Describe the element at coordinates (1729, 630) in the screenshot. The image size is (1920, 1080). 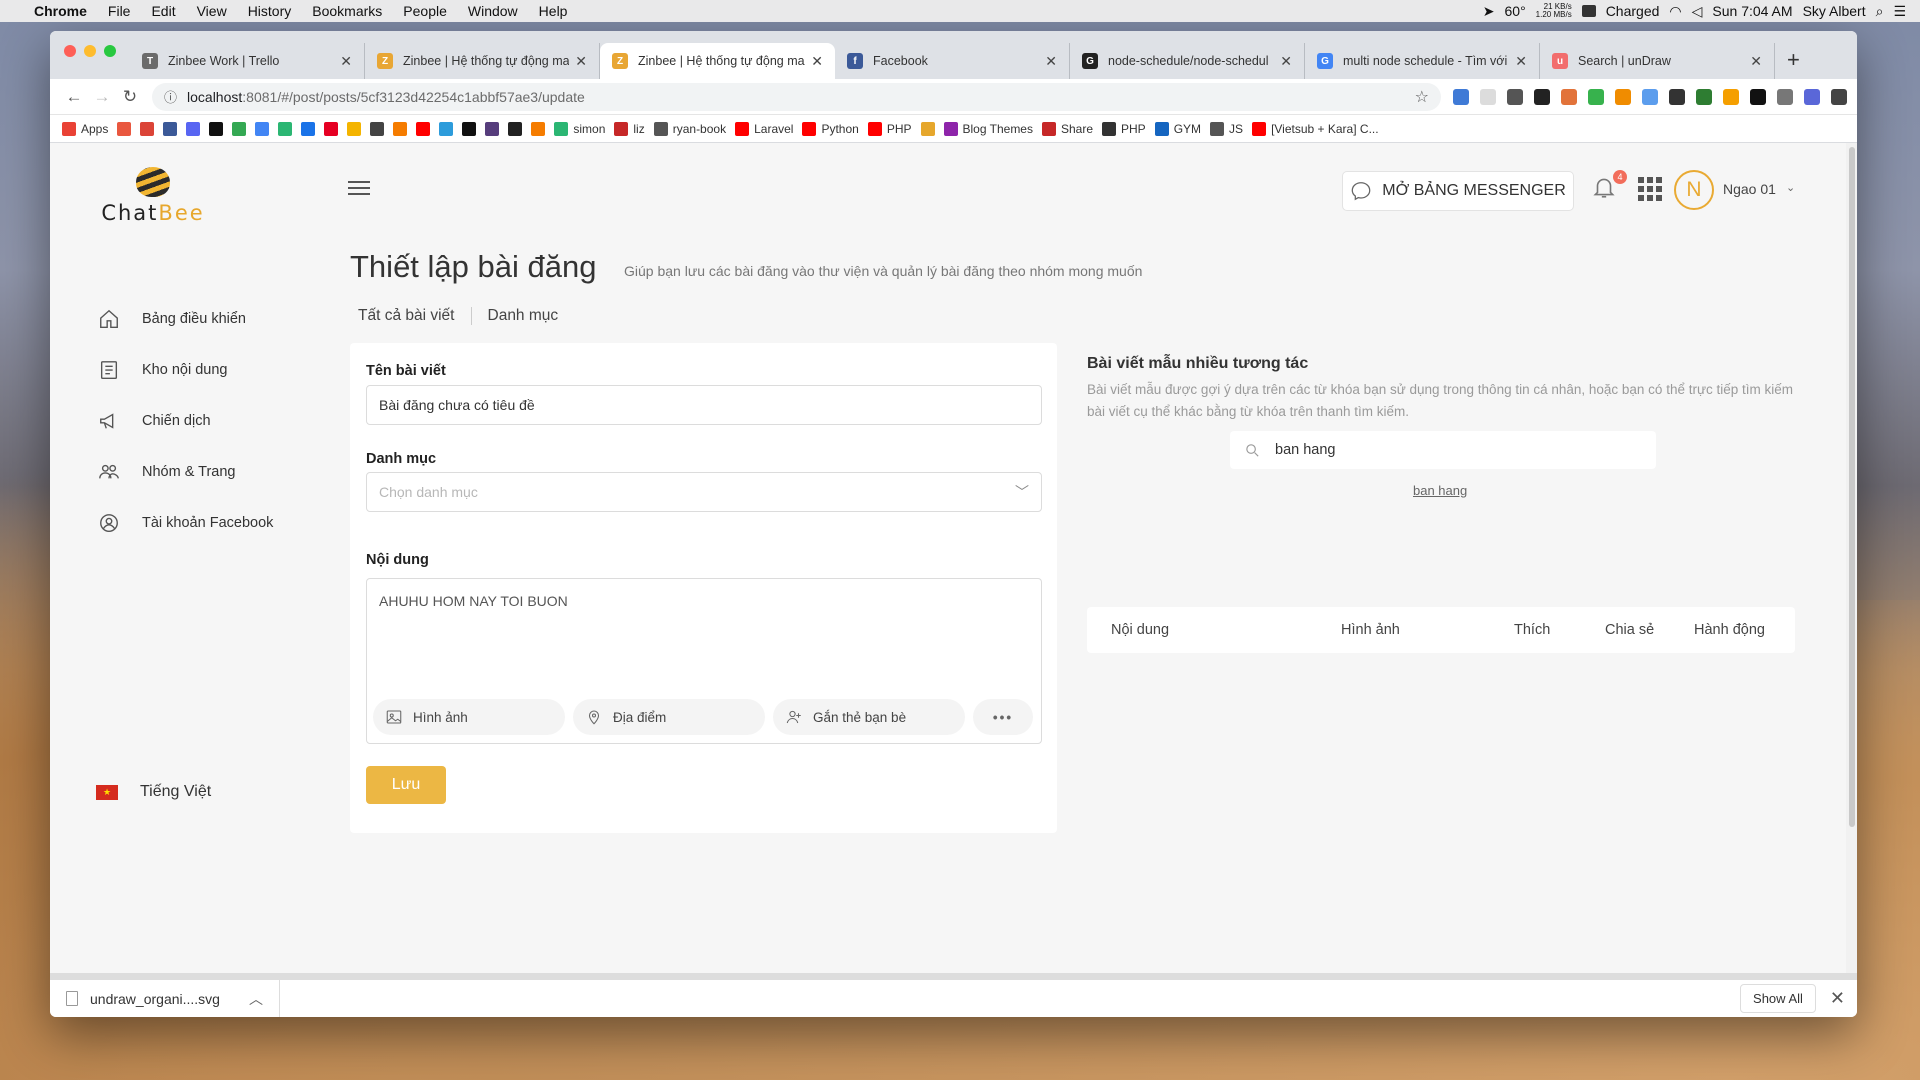
I see `column-header: Hành động` at that location.